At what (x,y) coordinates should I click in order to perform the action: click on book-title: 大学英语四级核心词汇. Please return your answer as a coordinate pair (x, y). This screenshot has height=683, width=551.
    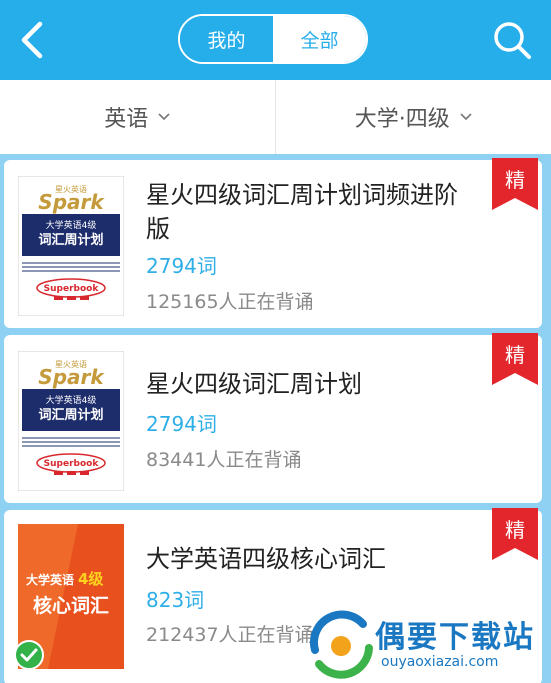
    Looking at the image, I should click on (266, 559).